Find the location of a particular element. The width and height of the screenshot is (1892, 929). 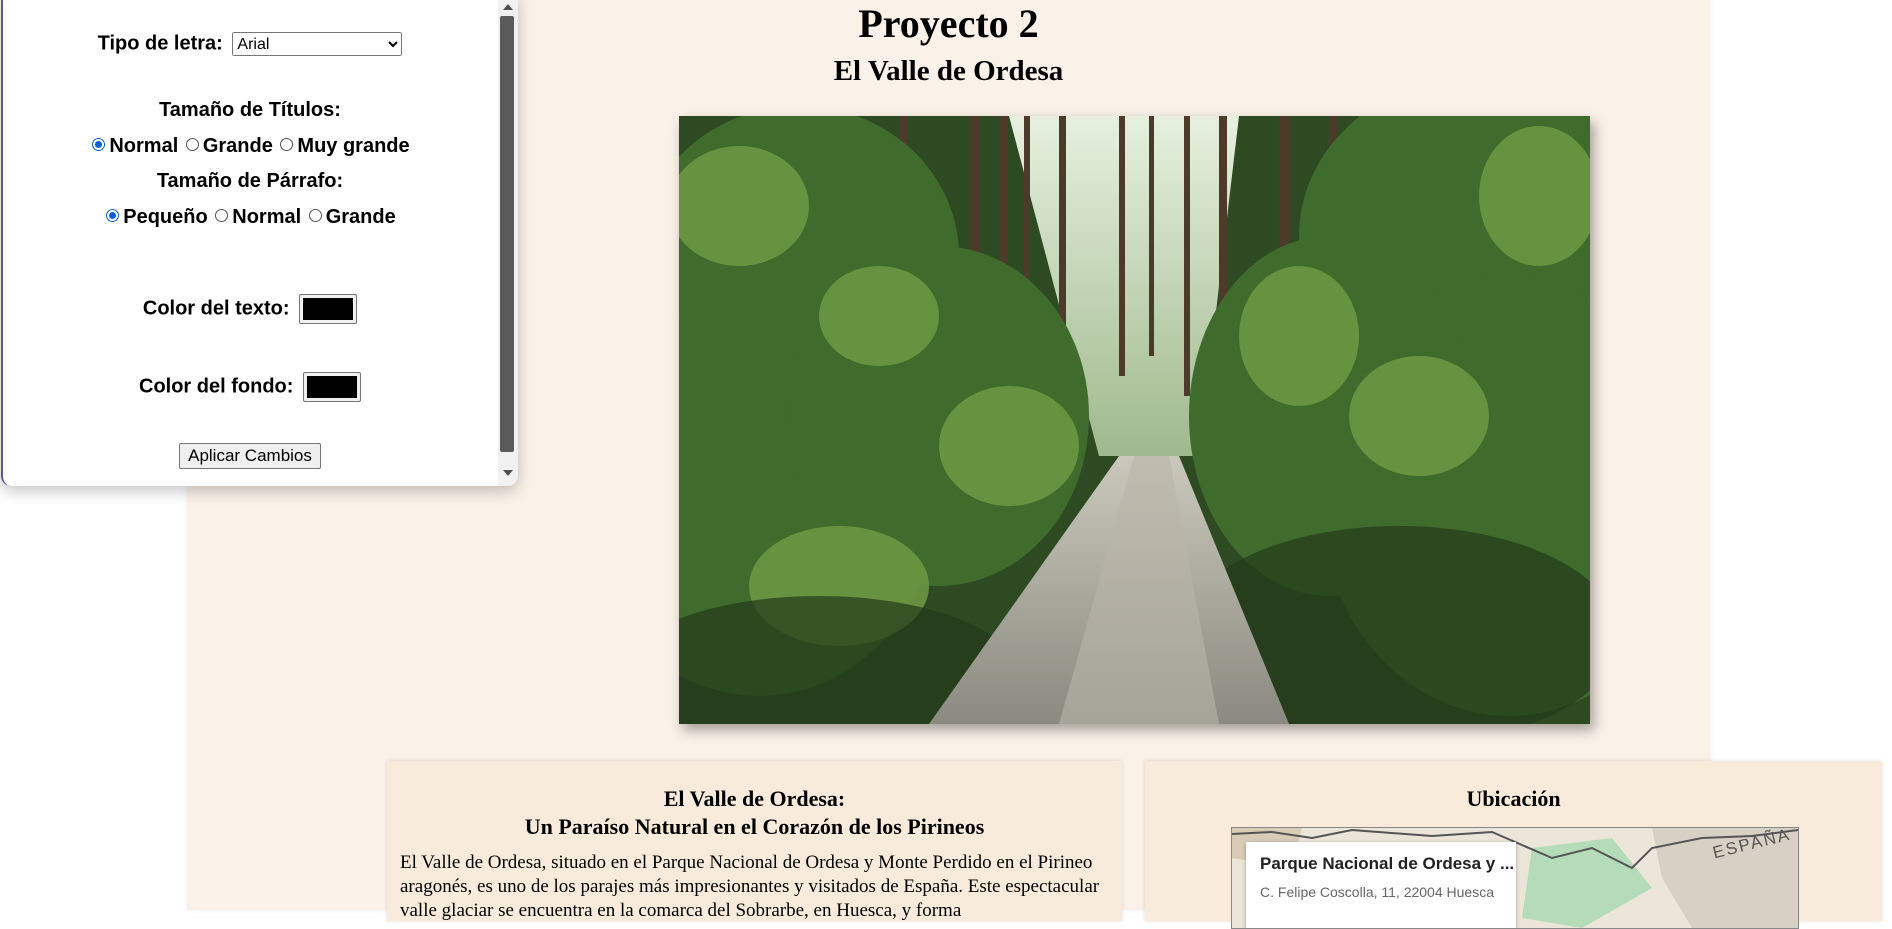

paragraph-size-option-grande: Grande is located at coordinates (360, 217).